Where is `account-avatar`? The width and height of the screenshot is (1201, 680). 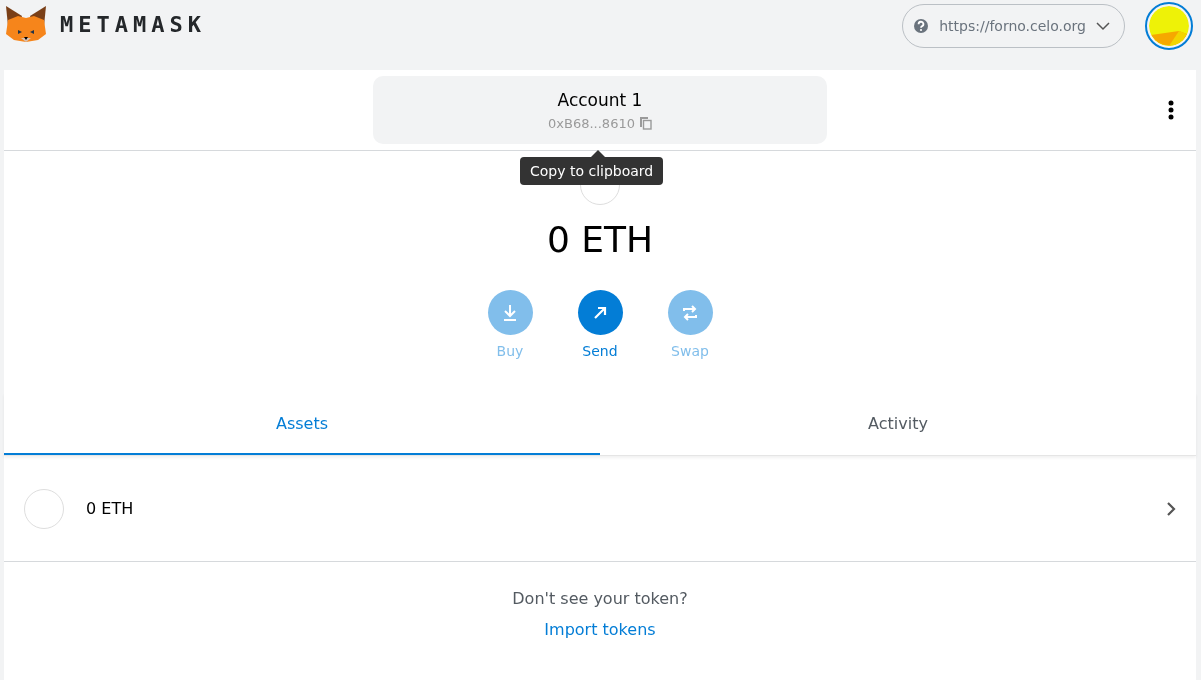 account-avatar is located at coordinates (1169, 26).